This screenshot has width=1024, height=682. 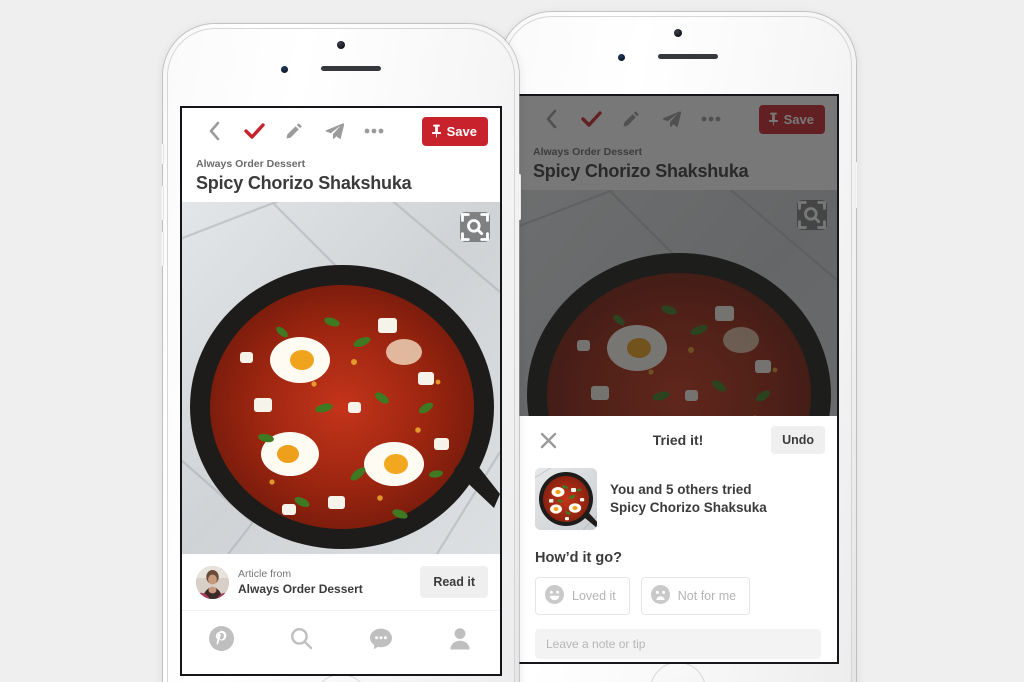 I want to click on rating-loved-it-button: Loved it, so click(x=582, y=596).